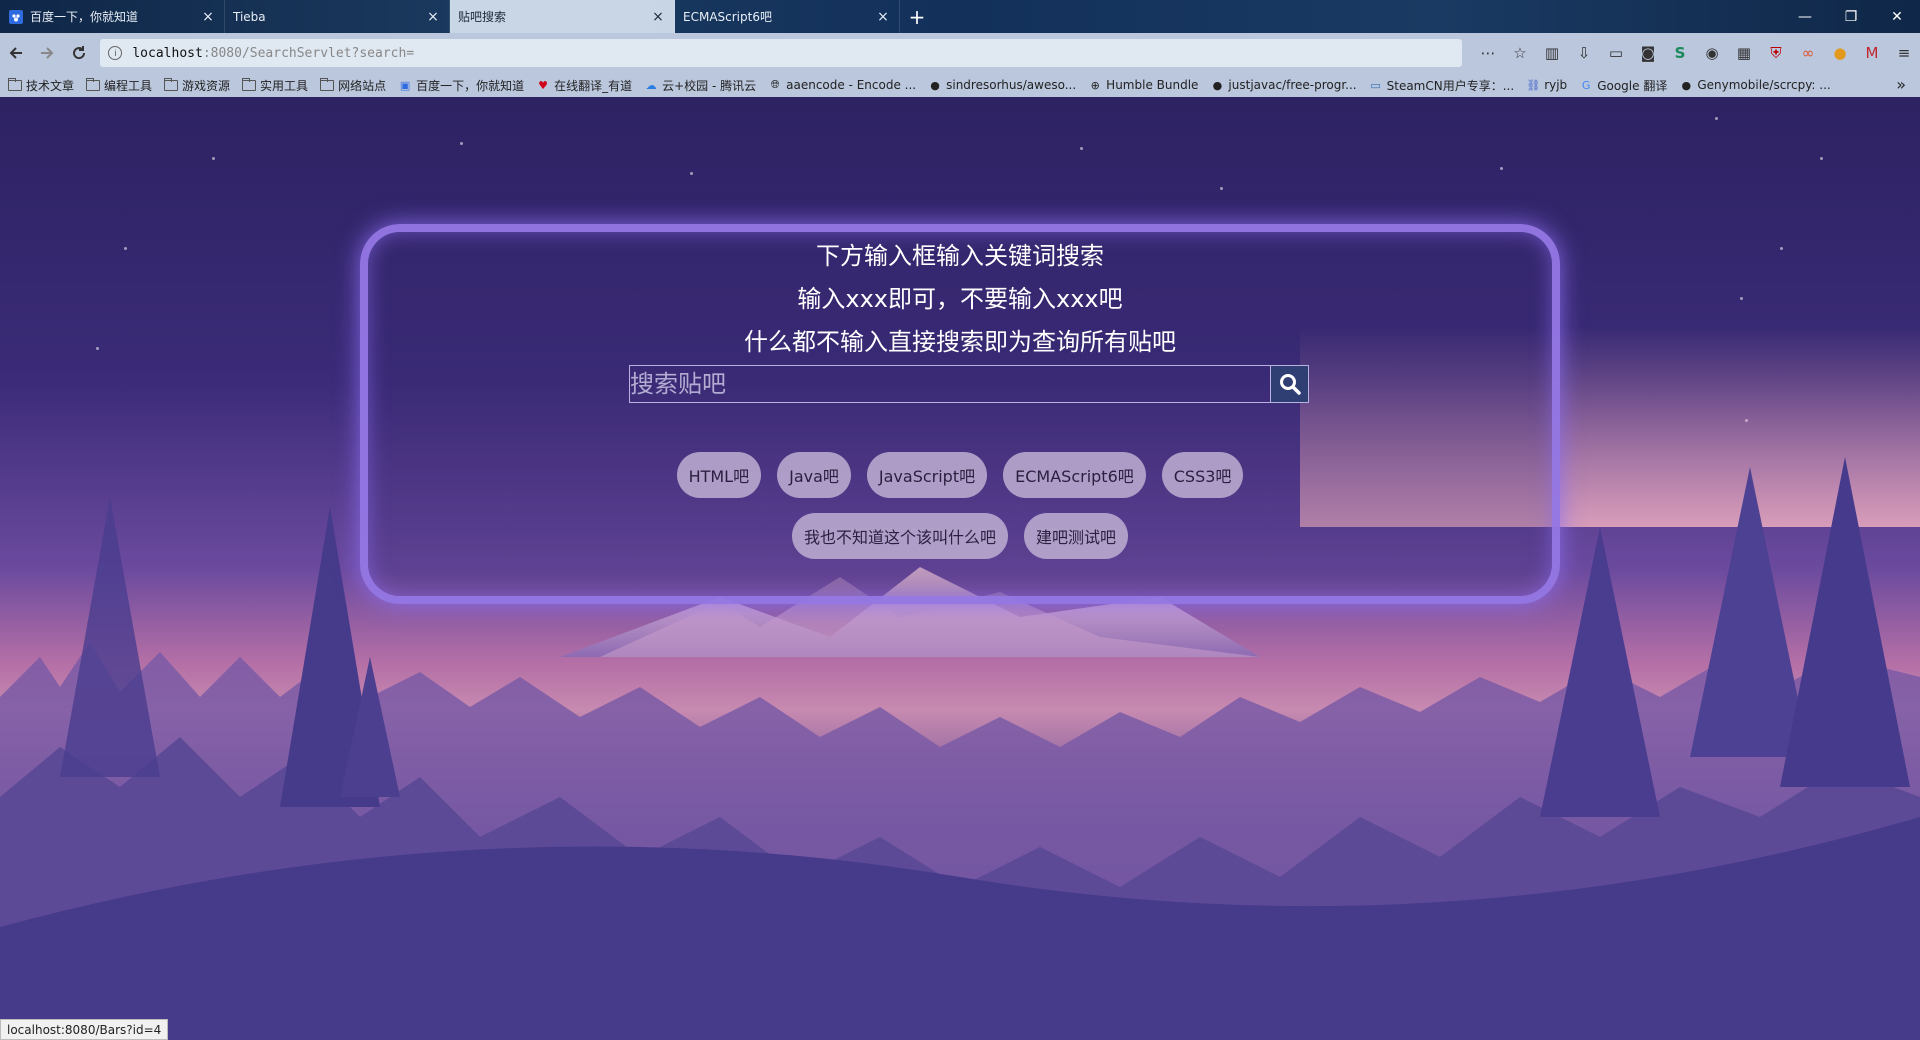 This screenshot has height=1040, width=1920. What do you see at coordinates (1648, 53) in the screenshot?
I see `extension-icon: ◙` at bounding box center [1648, 53].